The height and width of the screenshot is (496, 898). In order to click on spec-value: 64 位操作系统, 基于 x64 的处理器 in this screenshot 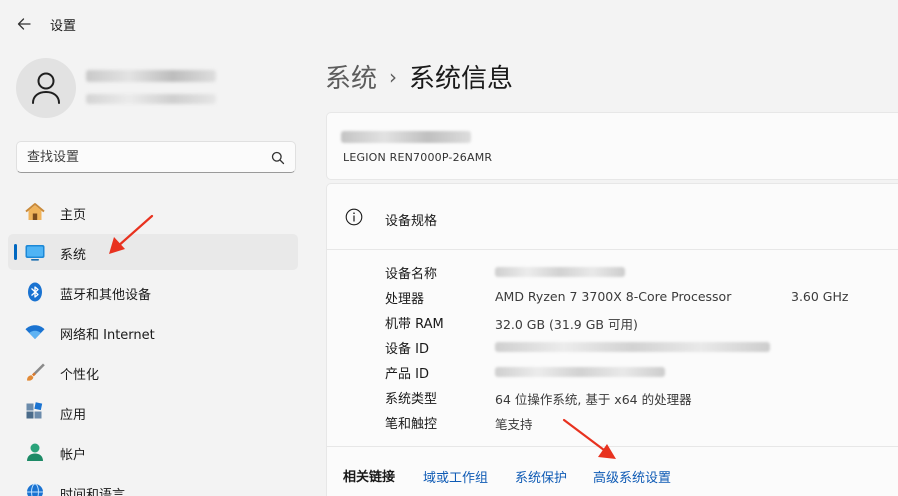, I will do `click(593, 399)`.